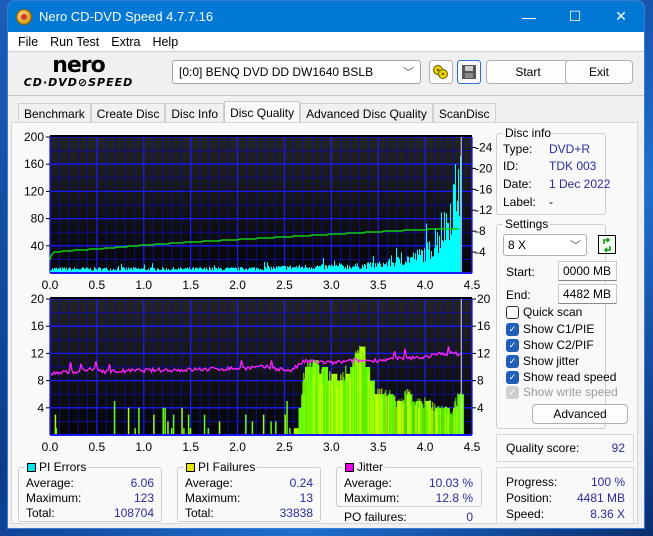 This screenshot has width=653, height=536. What do you see at coordinates (262, 112) in the screenshot?
I see `tab-disc-quality: Disc Quality` at bounding box center [262, 112].